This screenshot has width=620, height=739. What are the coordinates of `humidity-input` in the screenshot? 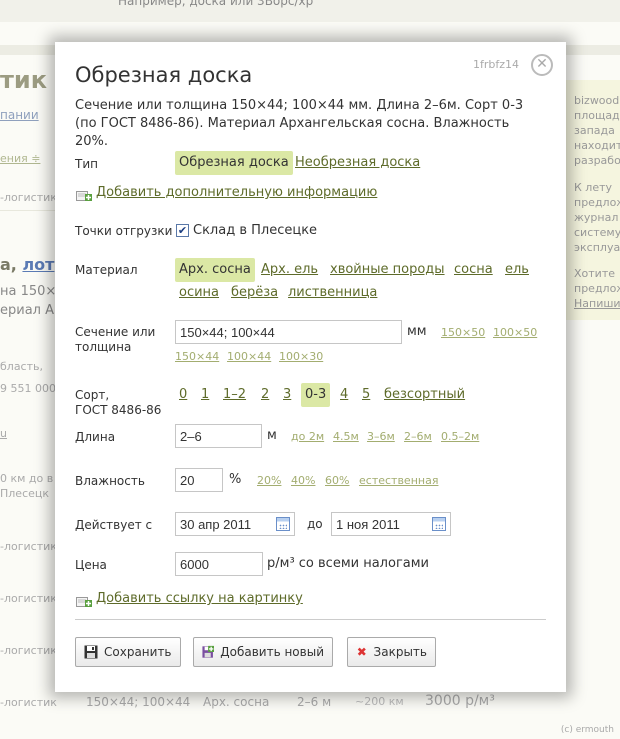 It's located at (199, 480).